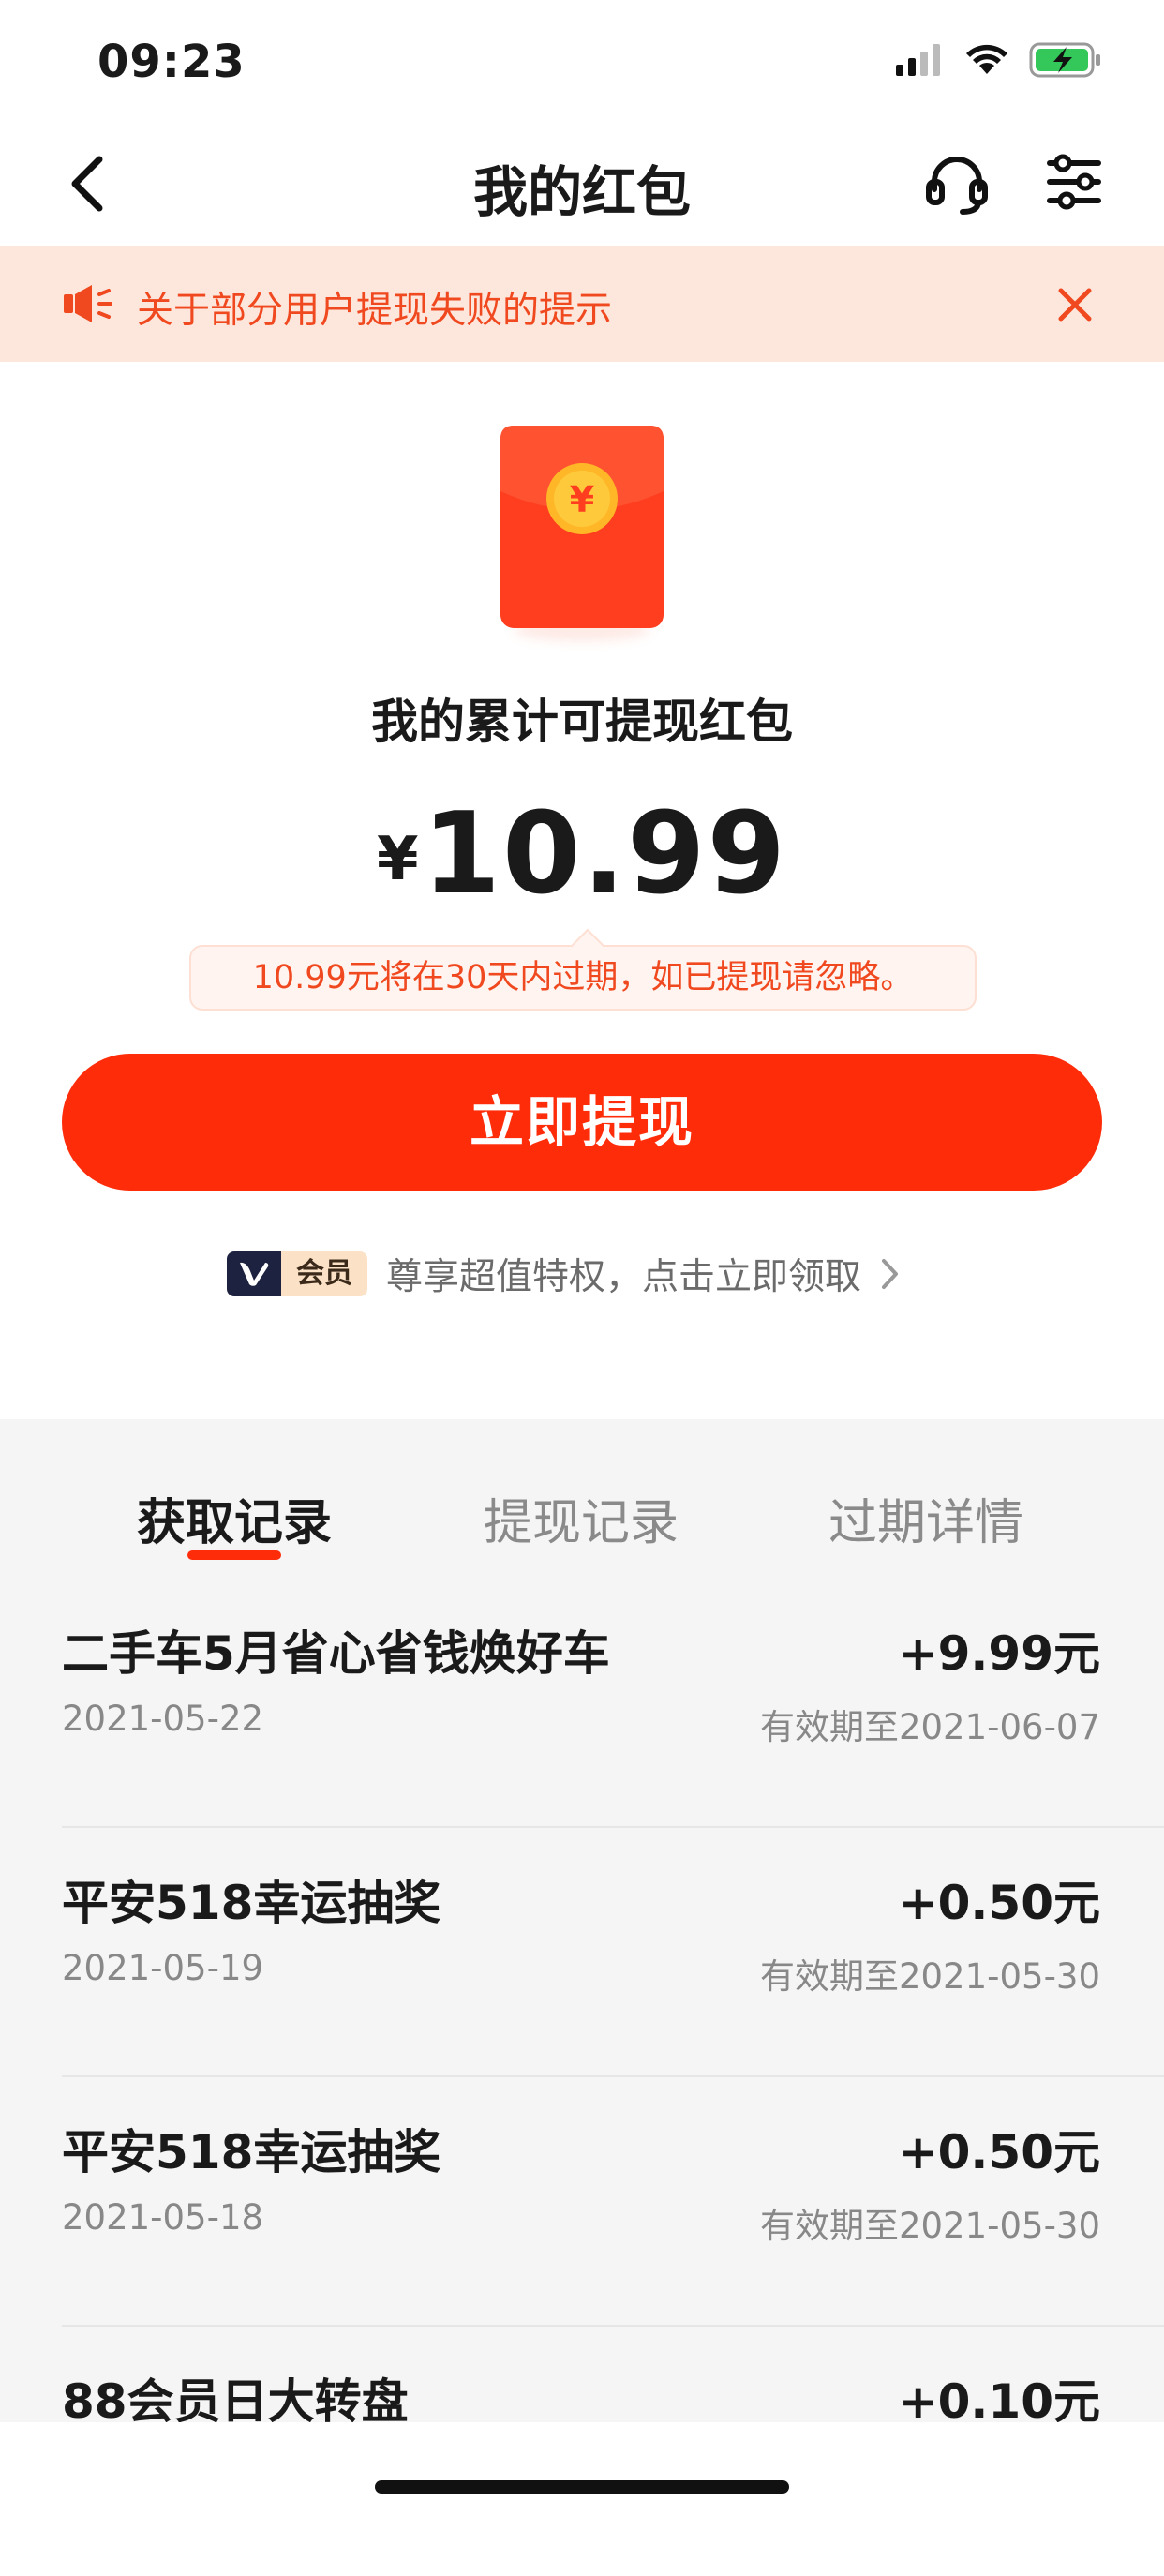 The image size is (1164, 2576). Describe the element at coordinates (986, 59) in the screenshot. I see `wifi-icon` at that location.